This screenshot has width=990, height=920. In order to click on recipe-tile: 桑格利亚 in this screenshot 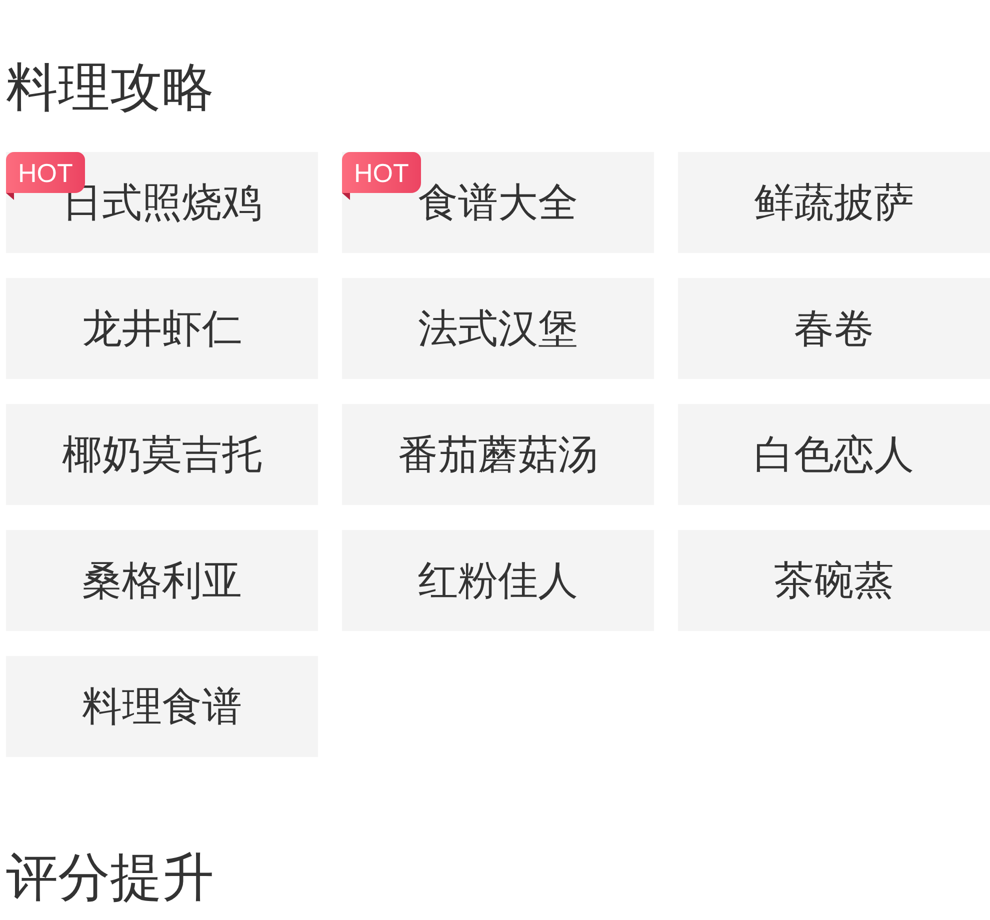, I will do `click(162, 580)`.